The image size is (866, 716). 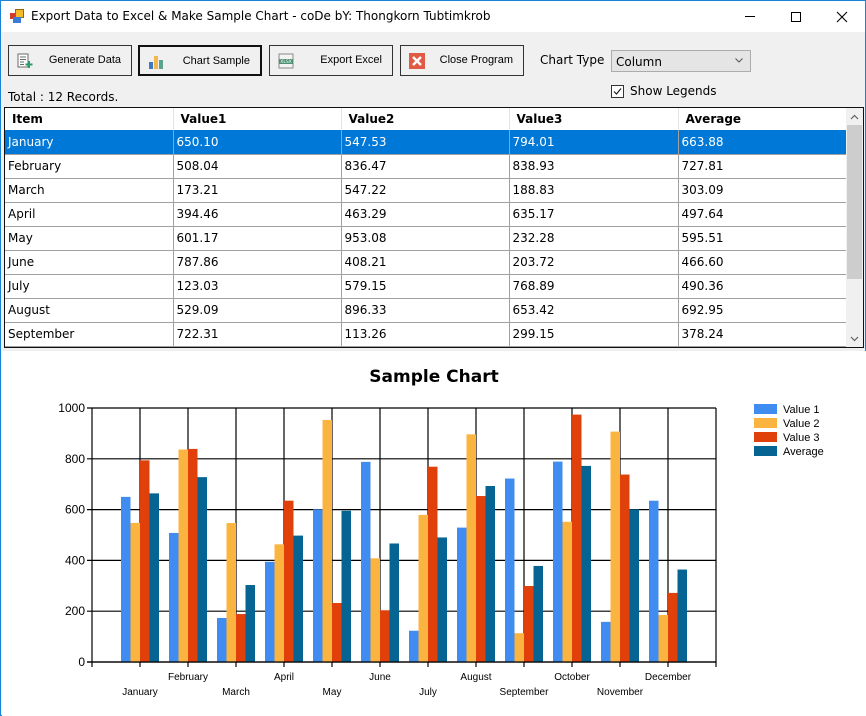 I want to click on table-row: January 650.10 547.53 794.01 663.88, so click(x=426, y=142).